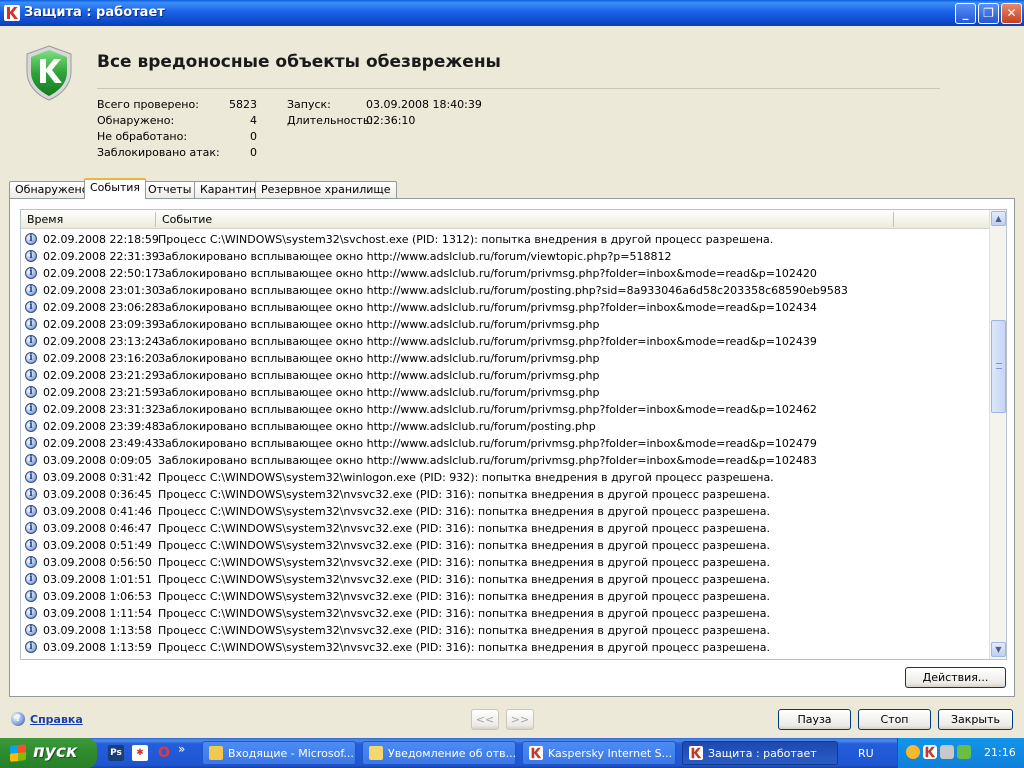 Image resolution: width=1024 pixels, height=768 pixels. I want to click on task-protection: Защита : работает, so click(760, 753).